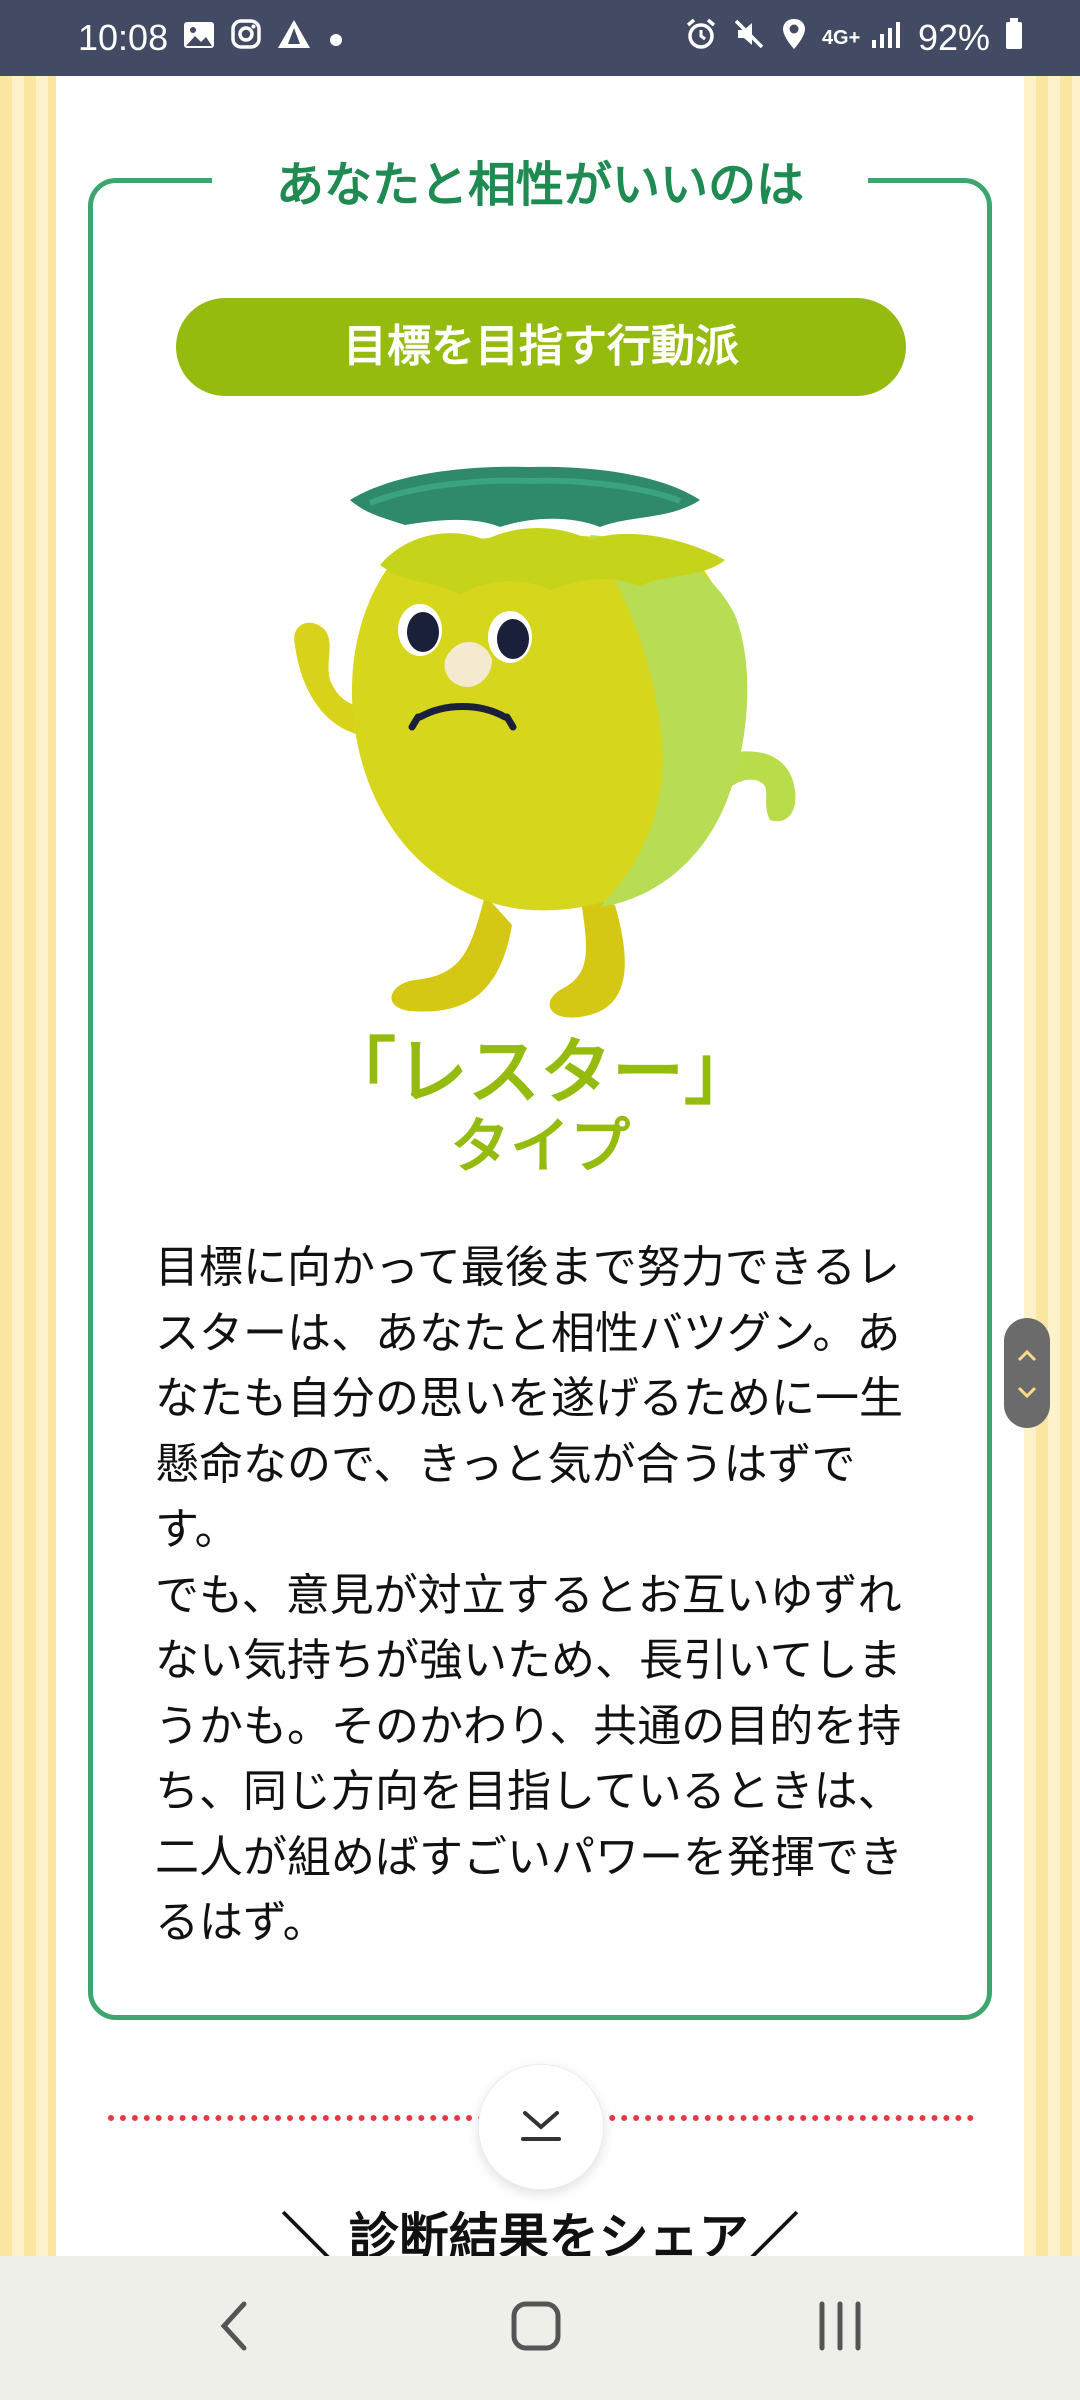 The height and width of the screenshot is (2400, 1080). Describe the element at coordinates (1027, 1373) in the screenshot. I see `scroll-handle` at that location.